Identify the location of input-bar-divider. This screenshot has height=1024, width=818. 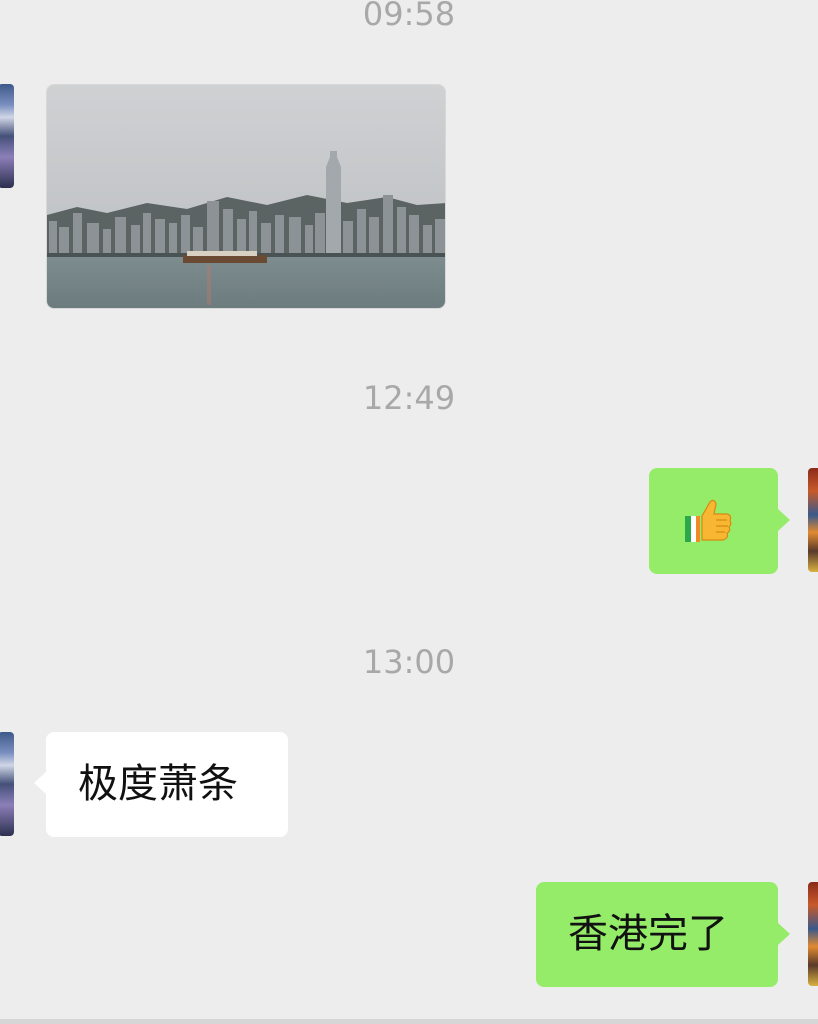
(409, 1021).